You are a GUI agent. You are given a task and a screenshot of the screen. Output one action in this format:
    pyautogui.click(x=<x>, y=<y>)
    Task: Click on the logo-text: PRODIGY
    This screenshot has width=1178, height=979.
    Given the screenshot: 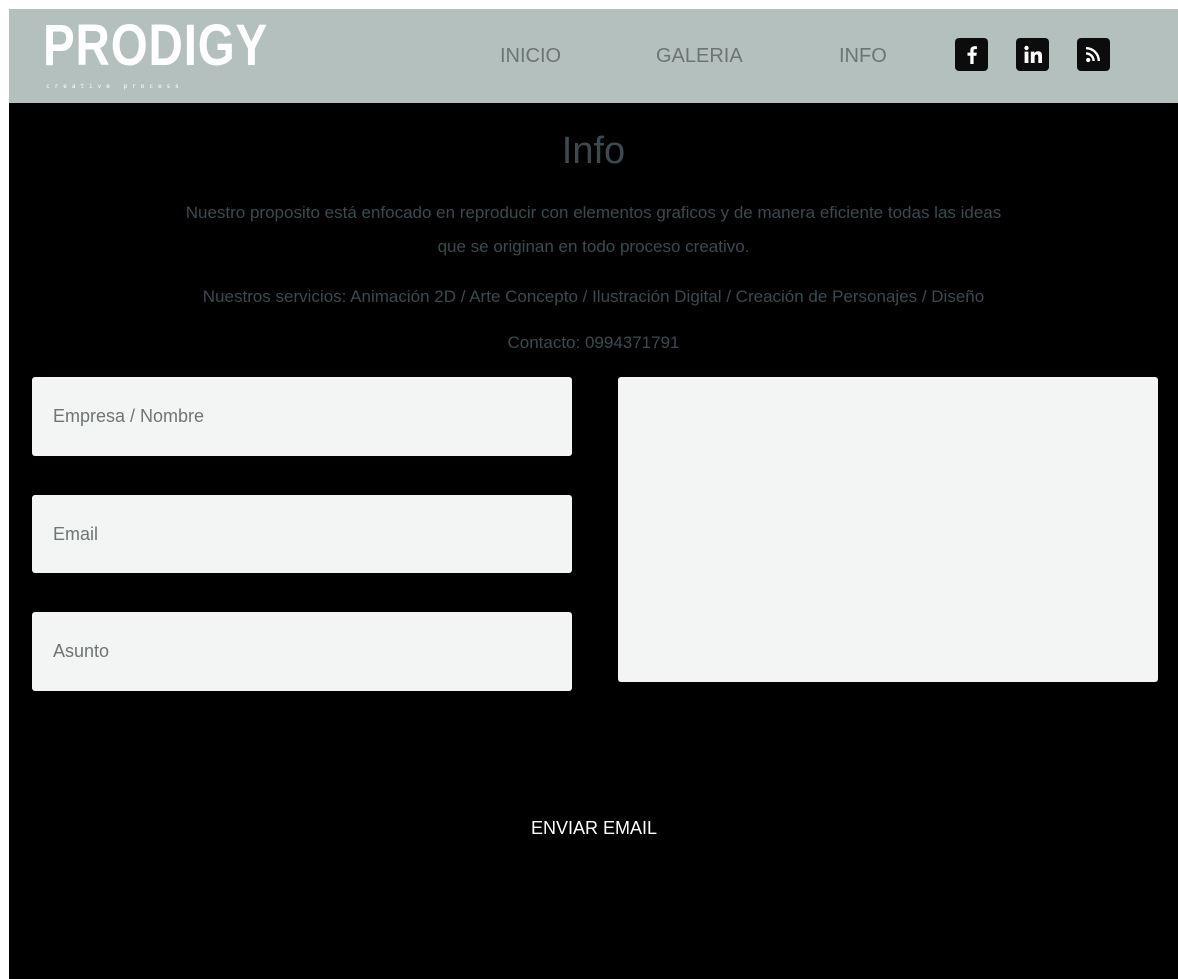 What is the action you would take?
    pyautogui.click(x=156, y=45)
    